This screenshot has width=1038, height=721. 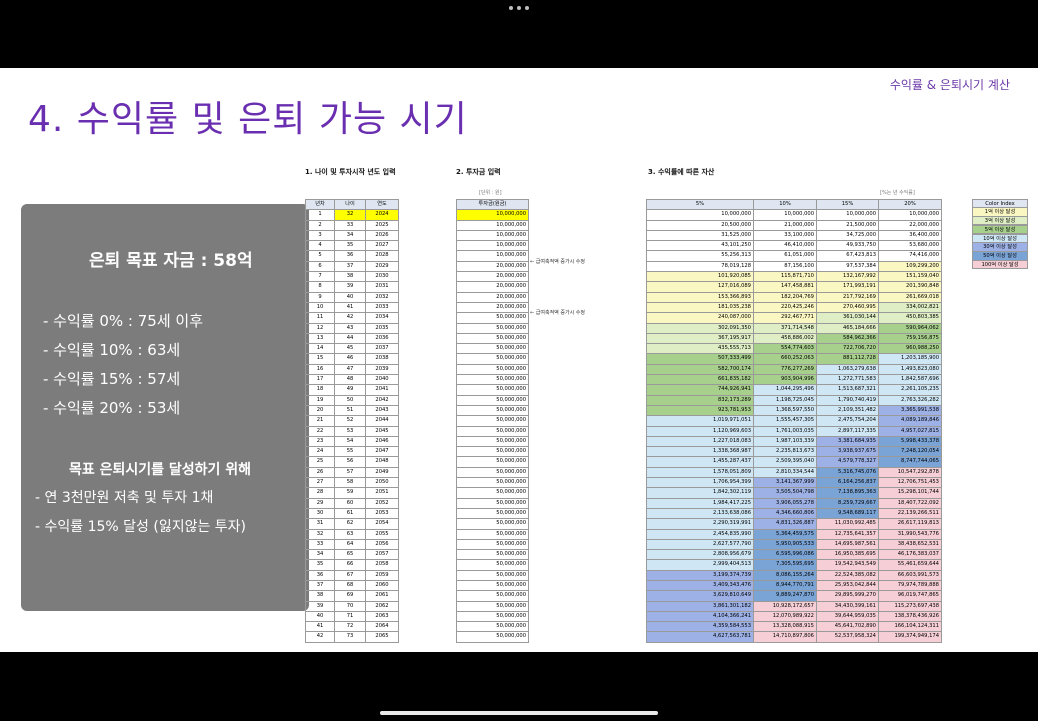 What do you see at coordinates (320, 359) in the screenshot?
I see `cell-year-index: 15` at bounding box center [320, 359].